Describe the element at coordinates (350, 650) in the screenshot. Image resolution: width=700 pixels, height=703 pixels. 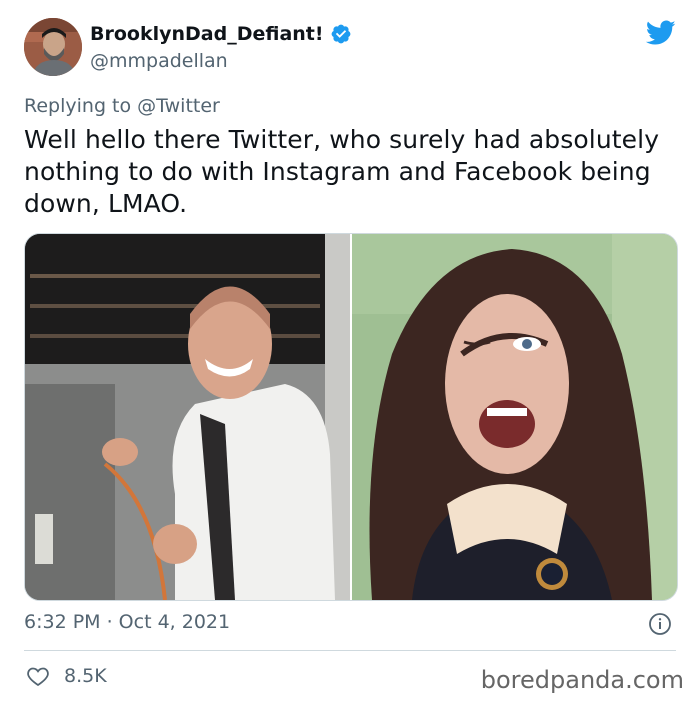
I see `divider` at that location.